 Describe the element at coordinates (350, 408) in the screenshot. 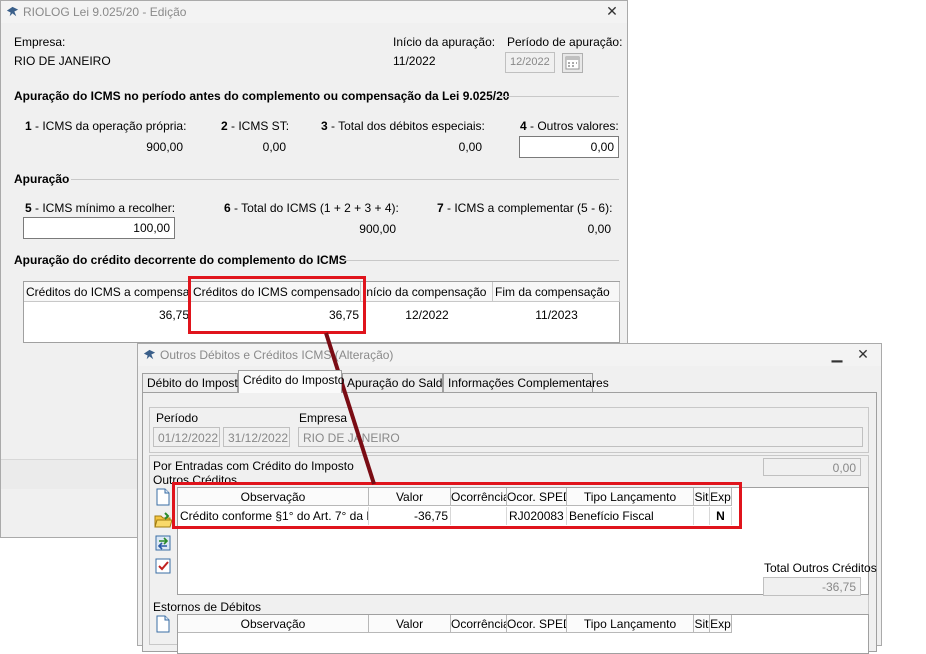

I see `connector-arrow` at that location.